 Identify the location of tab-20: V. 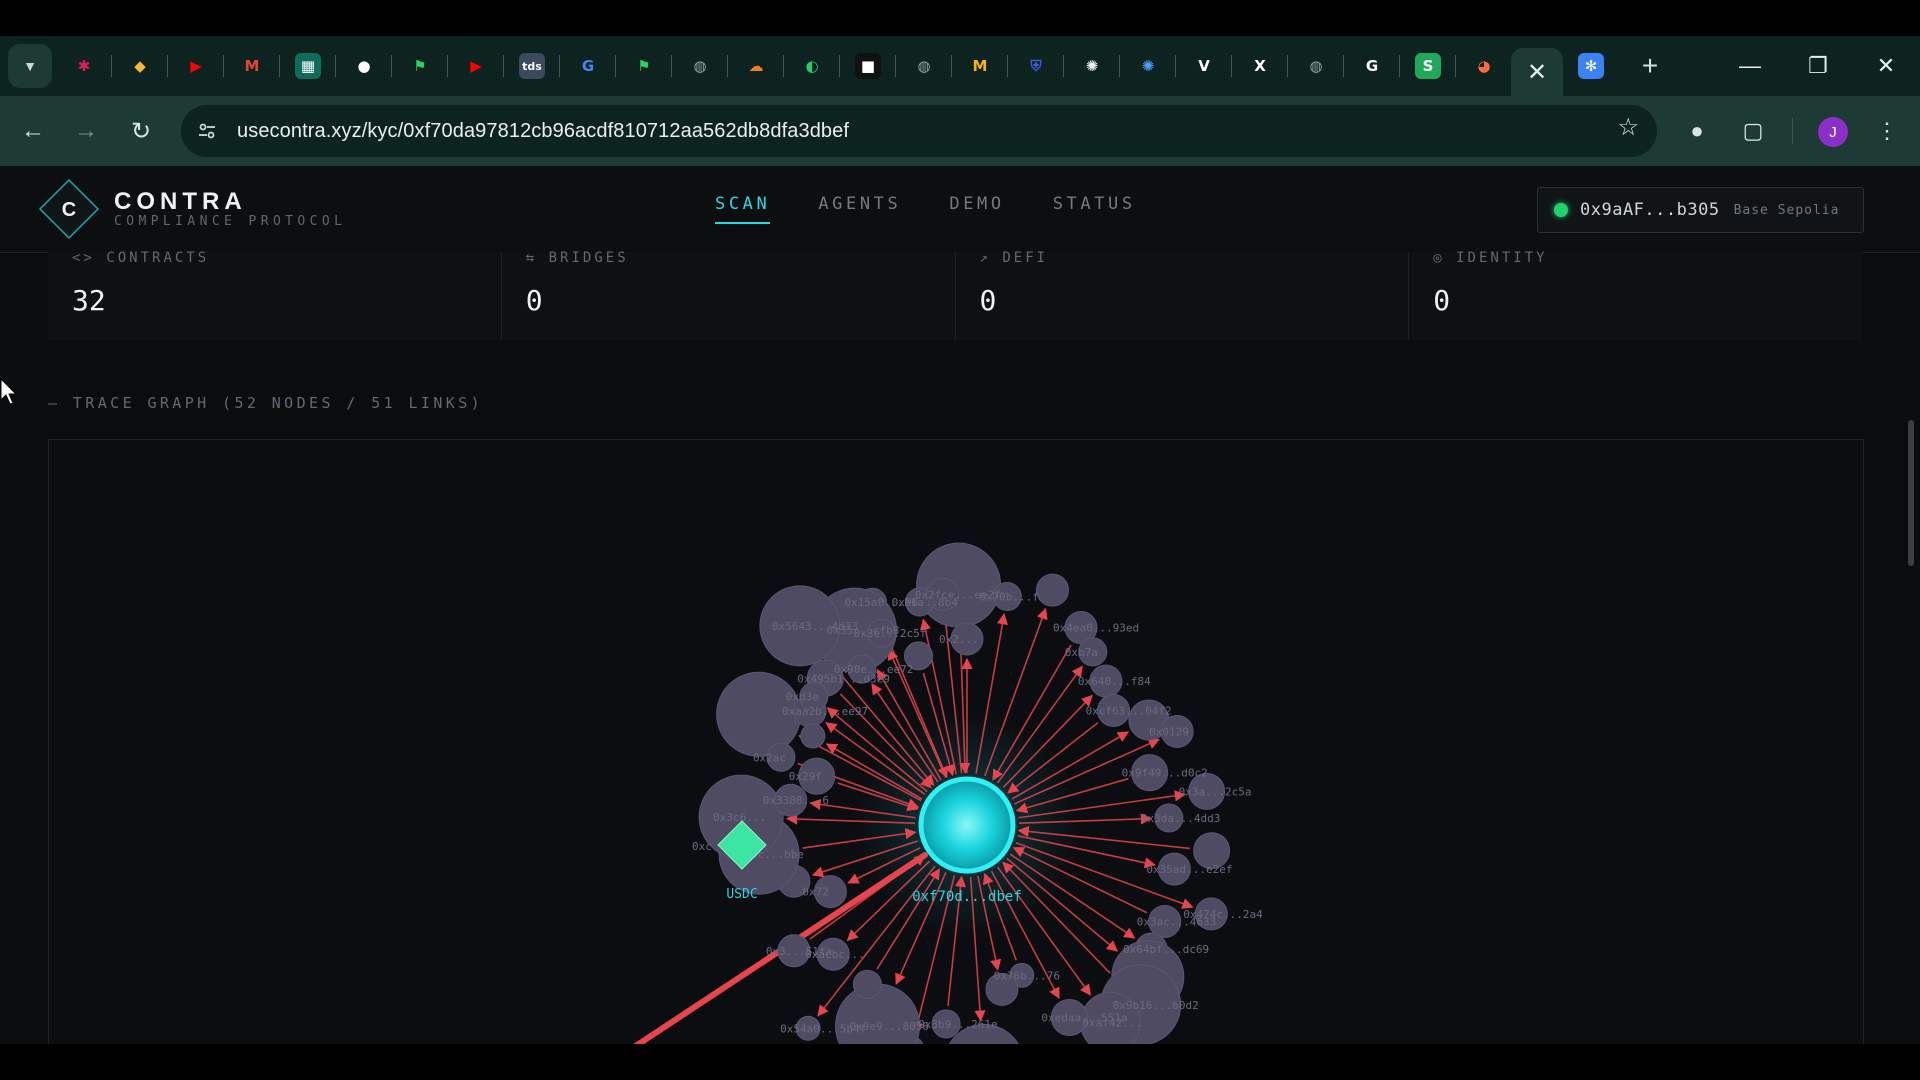
(1204, 66).